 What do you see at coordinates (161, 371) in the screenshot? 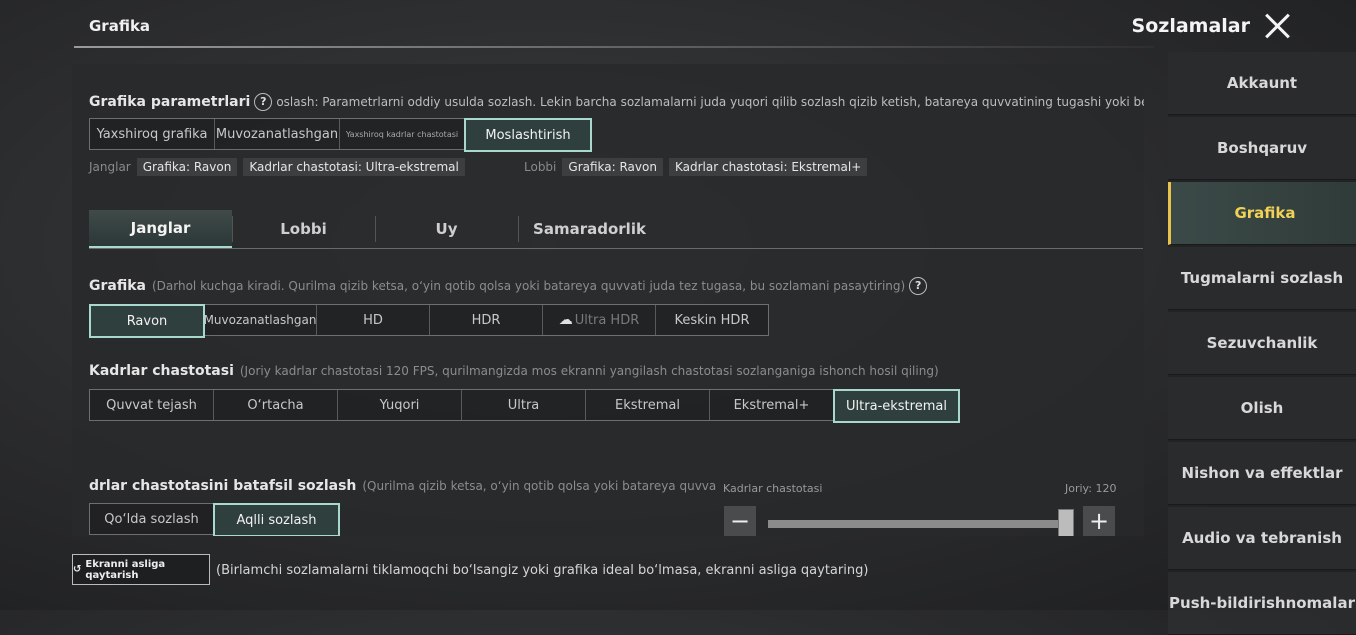
I see `framerate-title: Kadrlar chastotasi` at bounding box center [161, 371].